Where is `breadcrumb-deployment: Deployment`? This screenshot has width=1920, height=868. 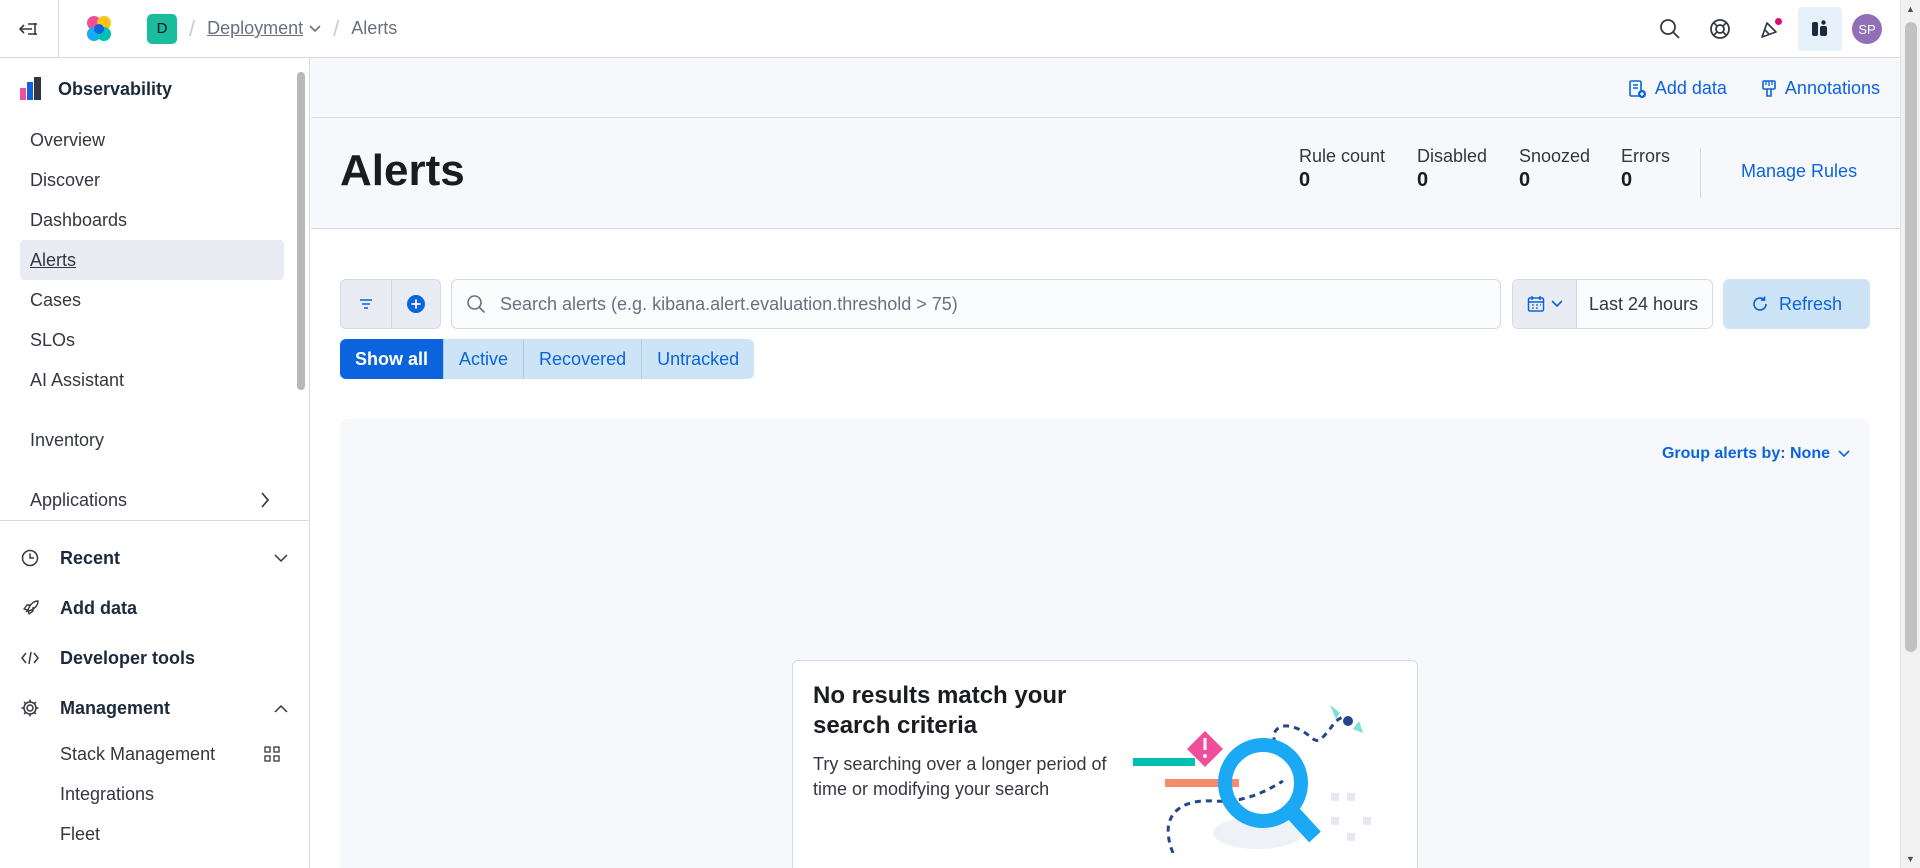
breadcrumb-deployment: Deployment is located at coordinates (264, 28).